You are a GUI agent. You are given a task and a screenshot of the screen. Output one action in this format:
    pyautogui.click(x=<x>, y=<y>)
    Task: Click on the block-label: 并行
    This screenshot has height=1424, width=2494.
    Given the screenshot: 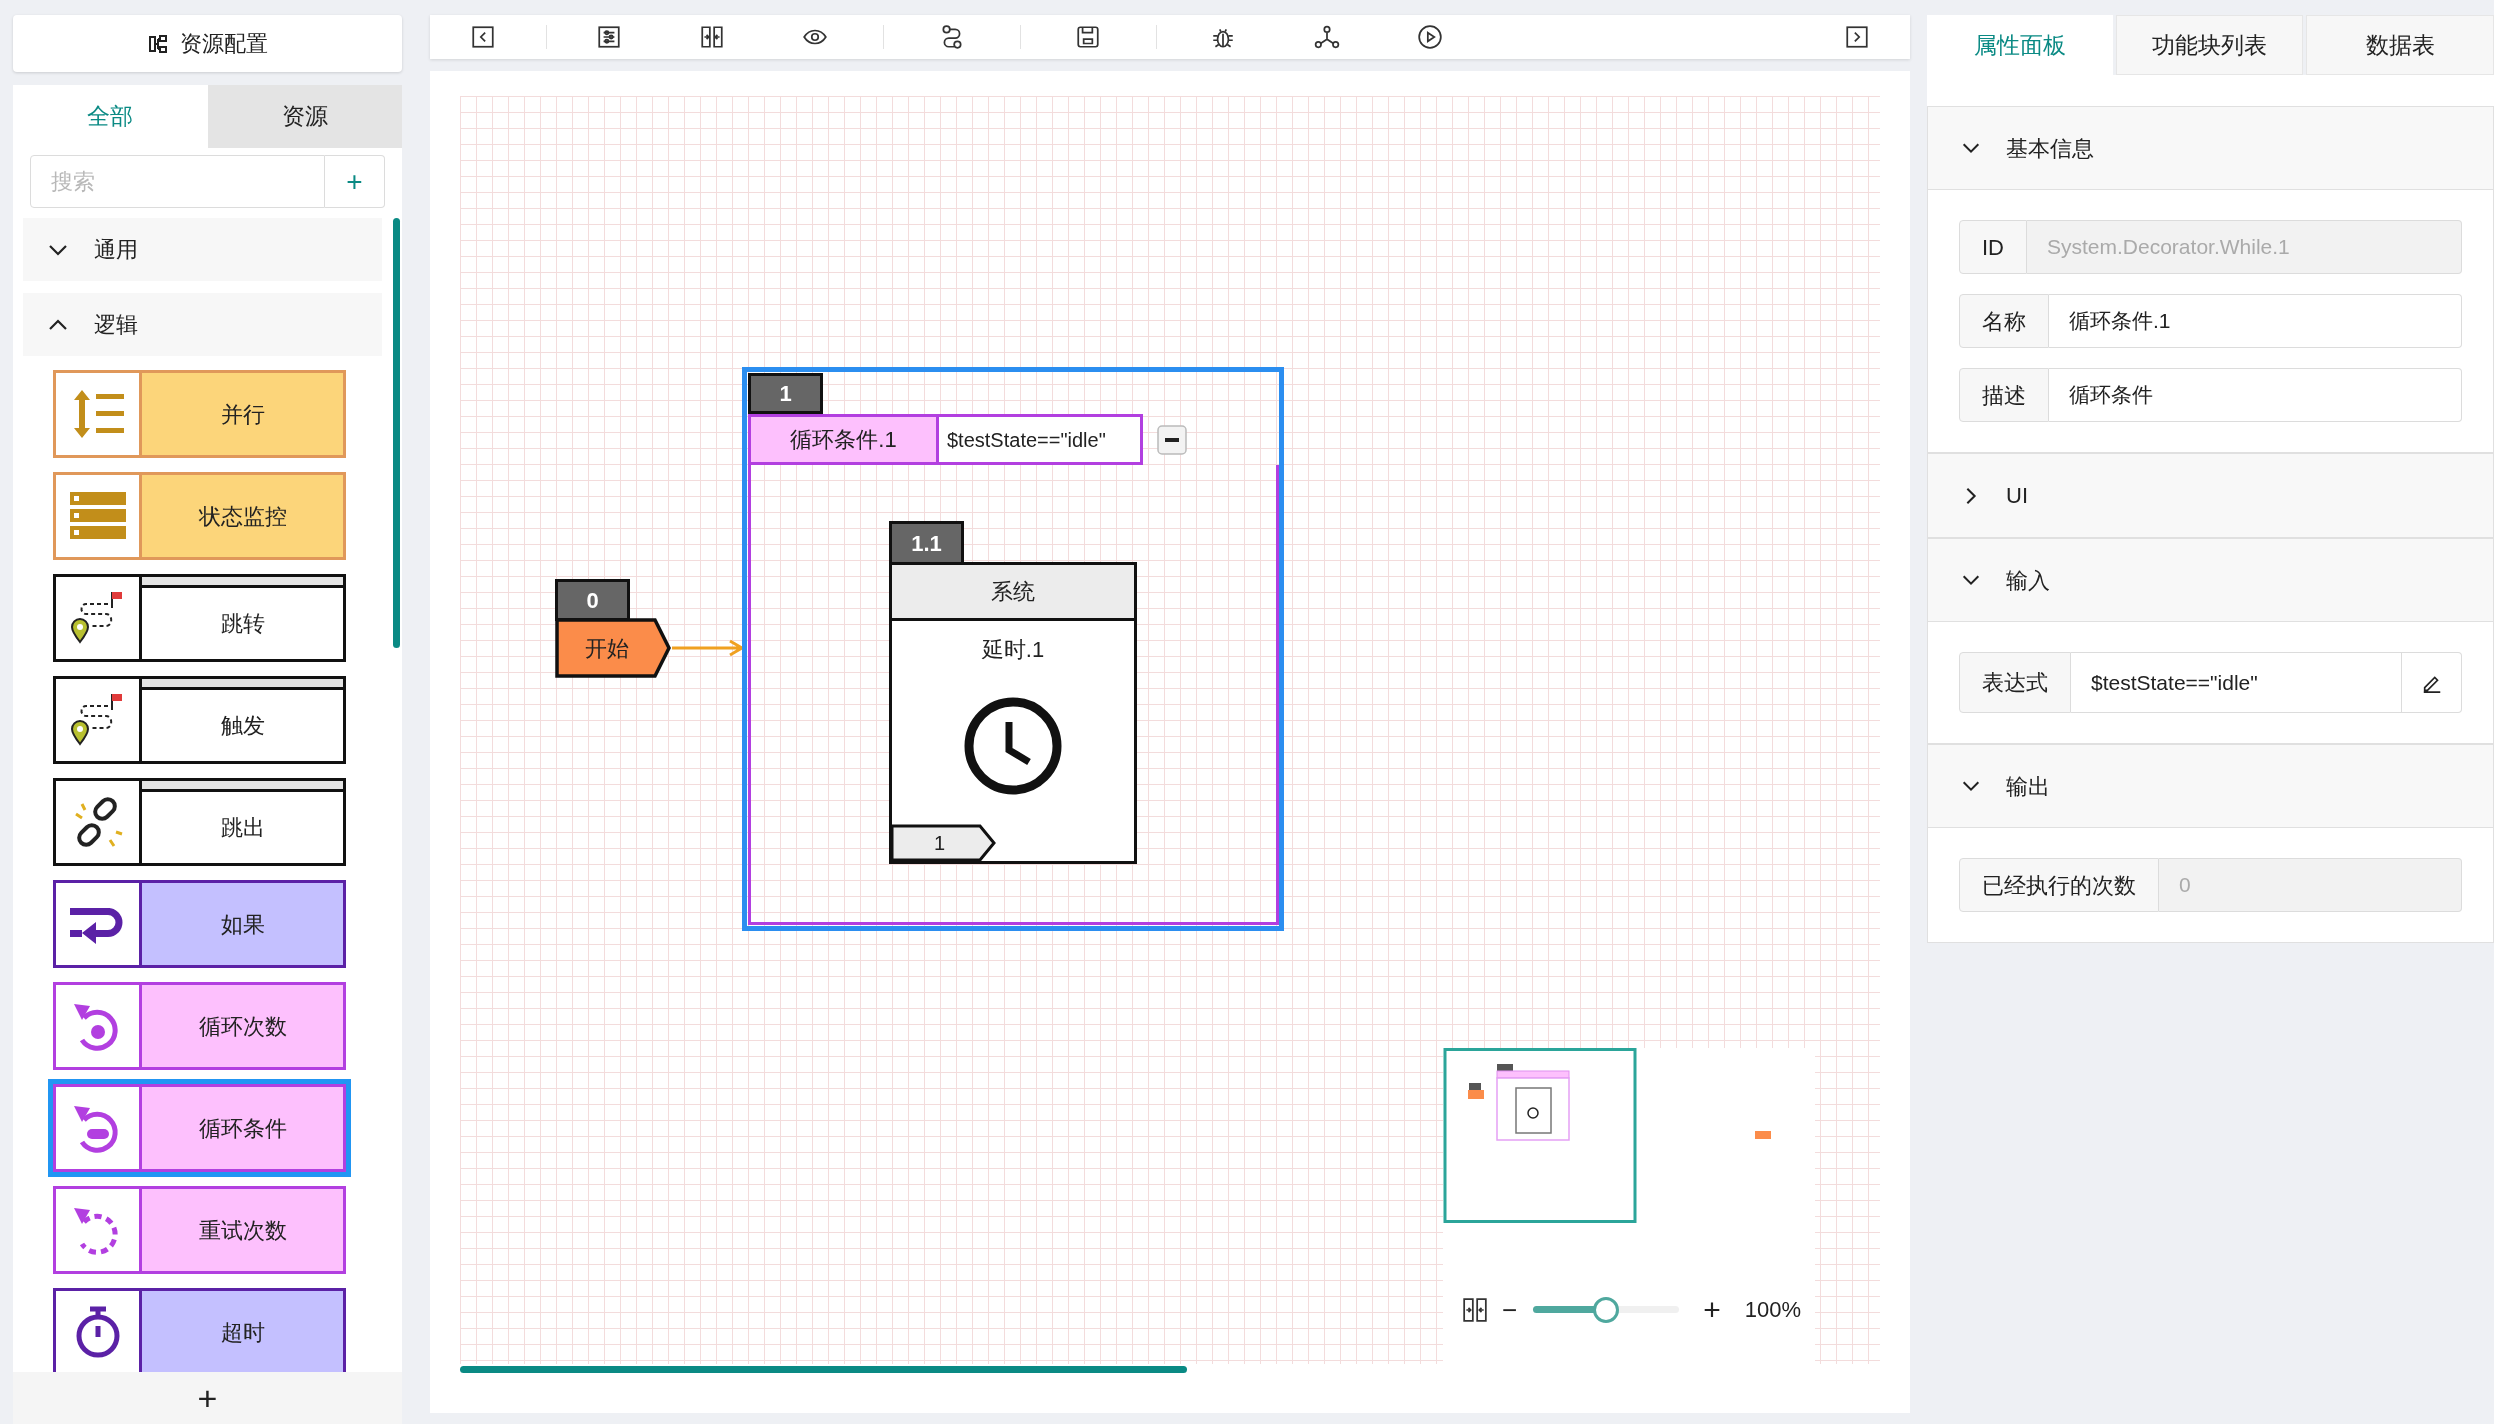 What is the action you would take?
    pyautogui.click(x=242, y=414)
    